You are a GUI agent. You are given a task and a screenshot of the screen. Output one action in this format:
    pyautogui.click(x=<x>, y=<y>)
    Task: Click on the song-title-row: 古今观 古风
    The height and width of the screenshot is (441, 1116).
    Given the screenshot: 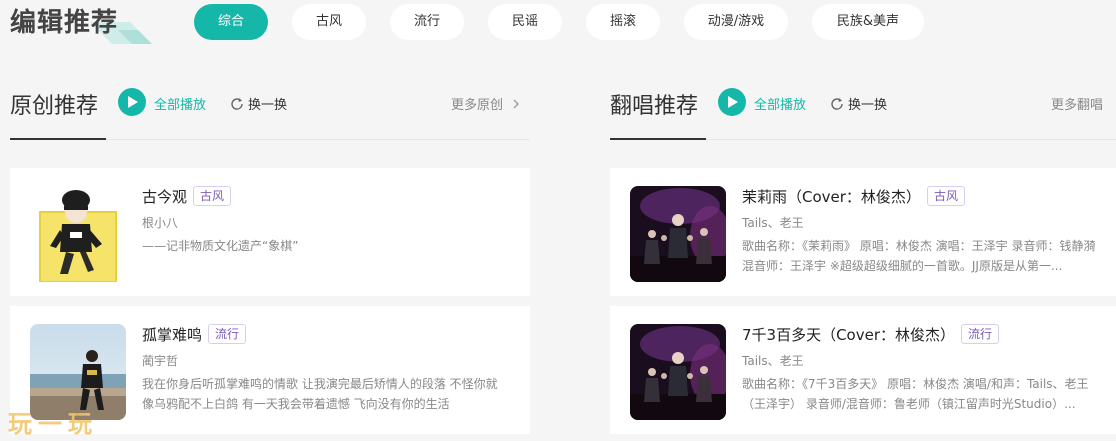 What is the action you would take?
    pyautogui.click(x=187, y=196)
    